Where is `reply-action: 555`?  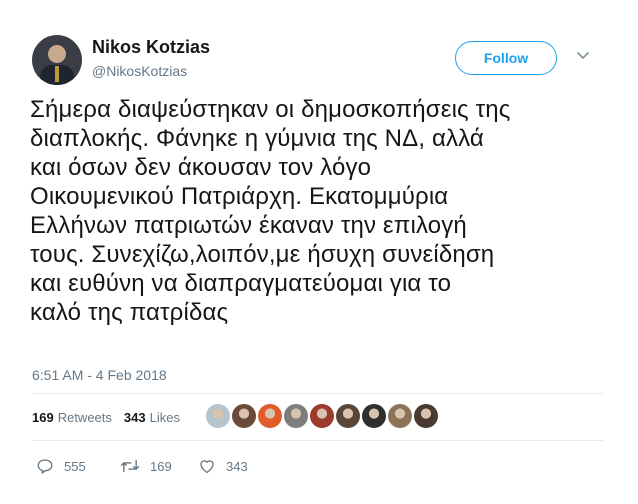
reply-action: 555 is located at coordinates (78, 466).